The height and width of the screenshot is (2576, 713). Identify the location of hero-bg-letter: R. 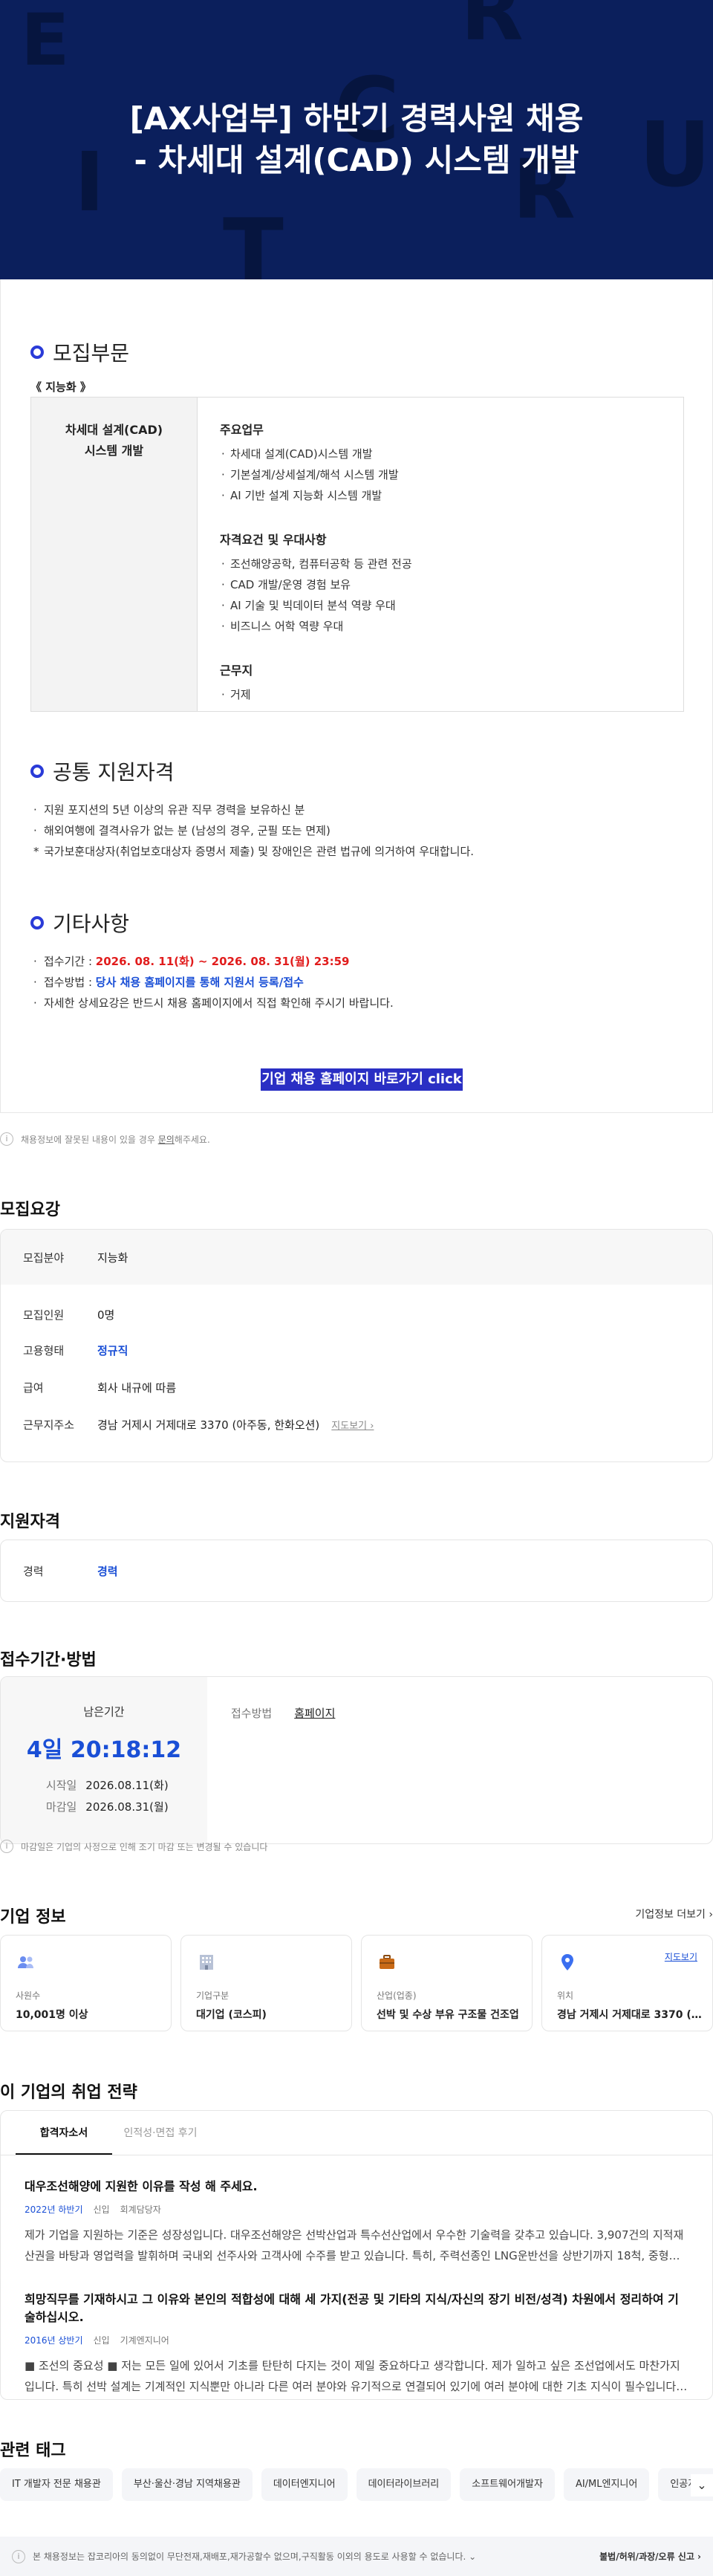
(492, 29).